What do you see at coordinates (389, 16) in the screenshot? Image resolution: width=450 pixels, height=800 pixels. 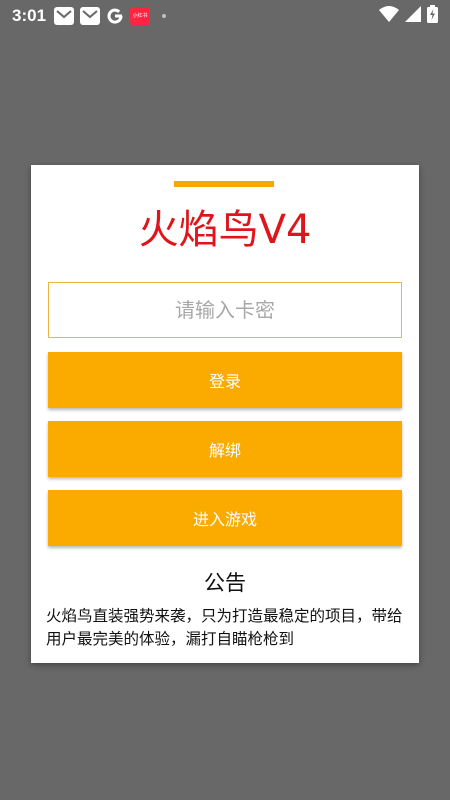 I see `wifi-icon` at bounding box center [389, 16].